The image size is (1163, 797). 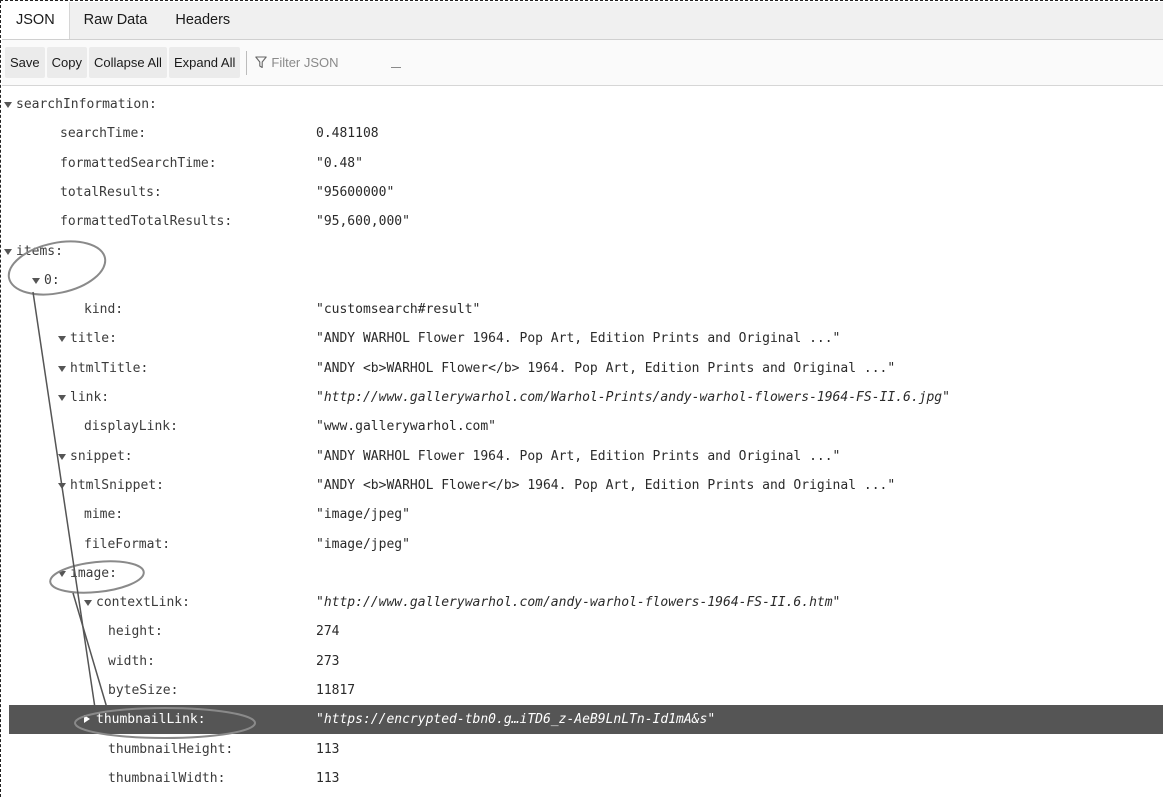 What do you see at coordinates (582, 63) in the screenshot?
I see `toolbar: Save Copy Collapse All Expand All` at bounding box center [582, 63].